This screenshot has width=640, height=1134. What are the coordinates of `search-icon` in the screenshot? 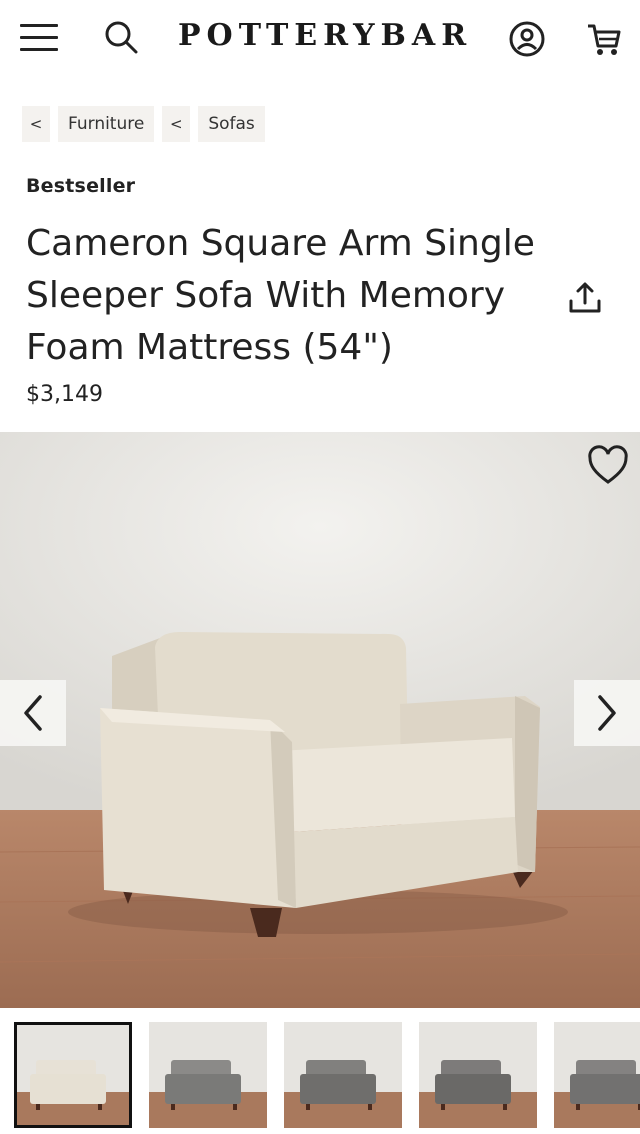 It's located at (121, 37).